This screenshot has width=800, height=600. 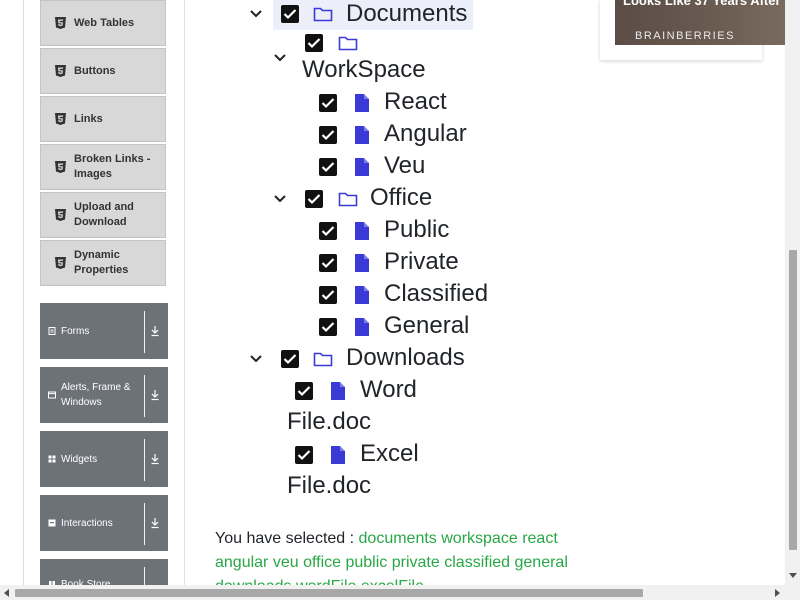 What do you see at coordinates (389, 454) in the screenshot?
I see `tree-label-excel-file: Excel` at bounding box center [389, 454].